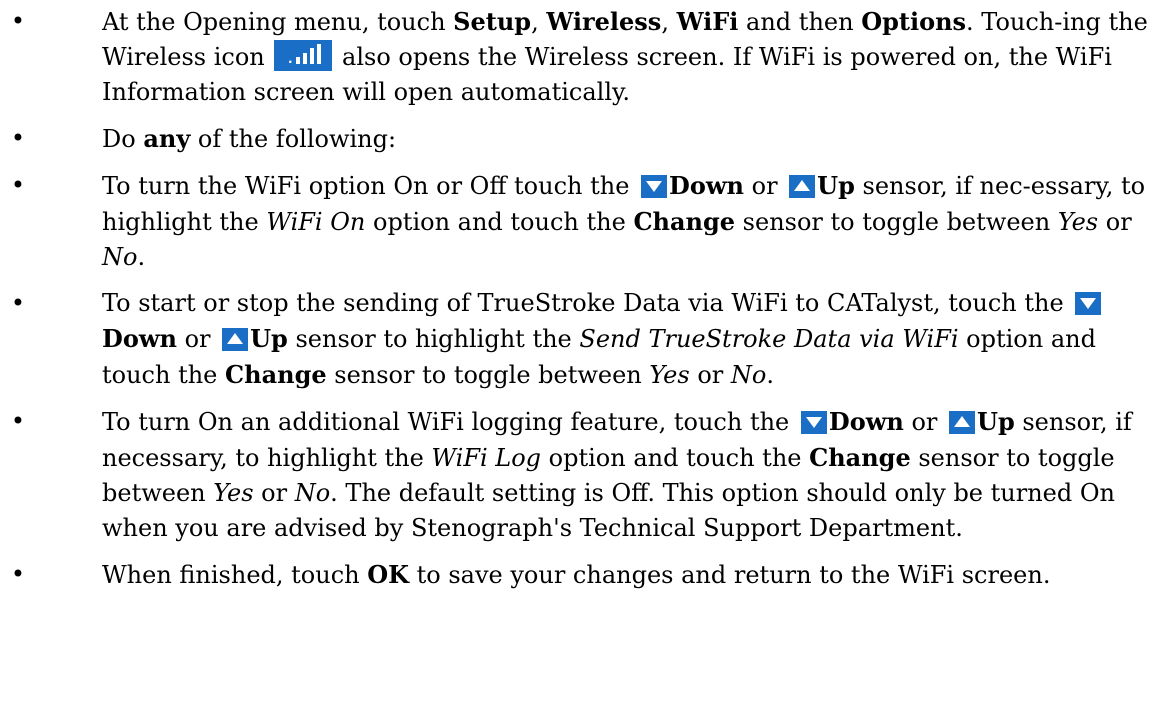 The image size is (1168, 721). Describe the element at coordinates (293, 139) in the screenshot. I see `text-run: of the following:` at that location.